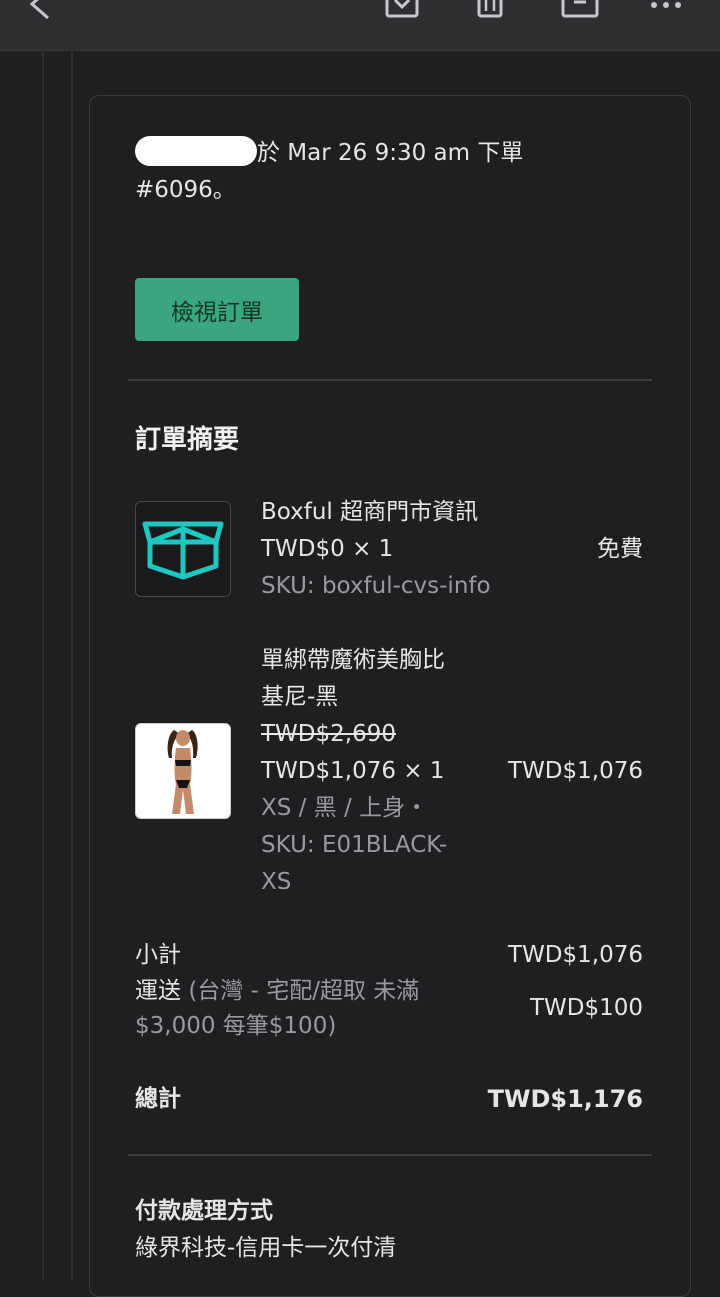 This screenshot has width=720, height=1297. Describe the element at coordinates (158, 991) in the screenshot. I see `shipping-label: 運送` at that location.